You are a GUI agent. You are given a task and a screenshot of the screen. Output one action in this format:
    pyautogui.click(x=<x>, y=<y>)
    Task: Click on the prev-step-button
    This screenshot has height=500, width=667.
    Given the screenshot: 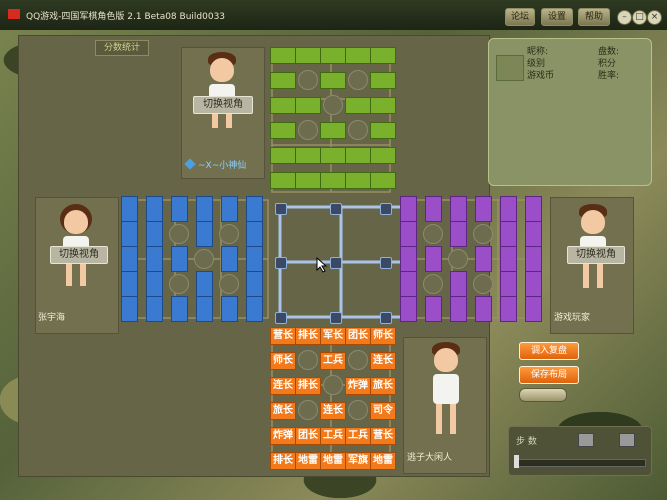 What is the action you would take?
    pyautogui.click(x=586, y=440)
    